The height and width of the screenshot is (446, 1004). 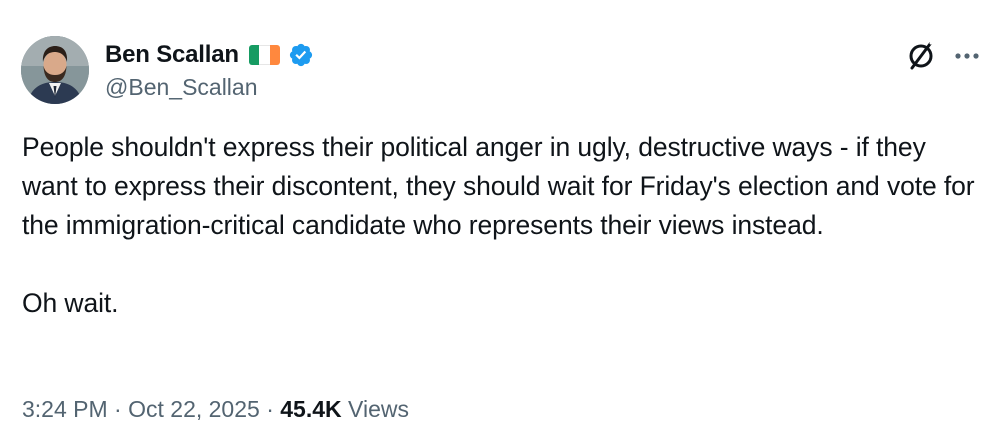 I want to click on verified-badge-icon, so click(x=301, y=55).